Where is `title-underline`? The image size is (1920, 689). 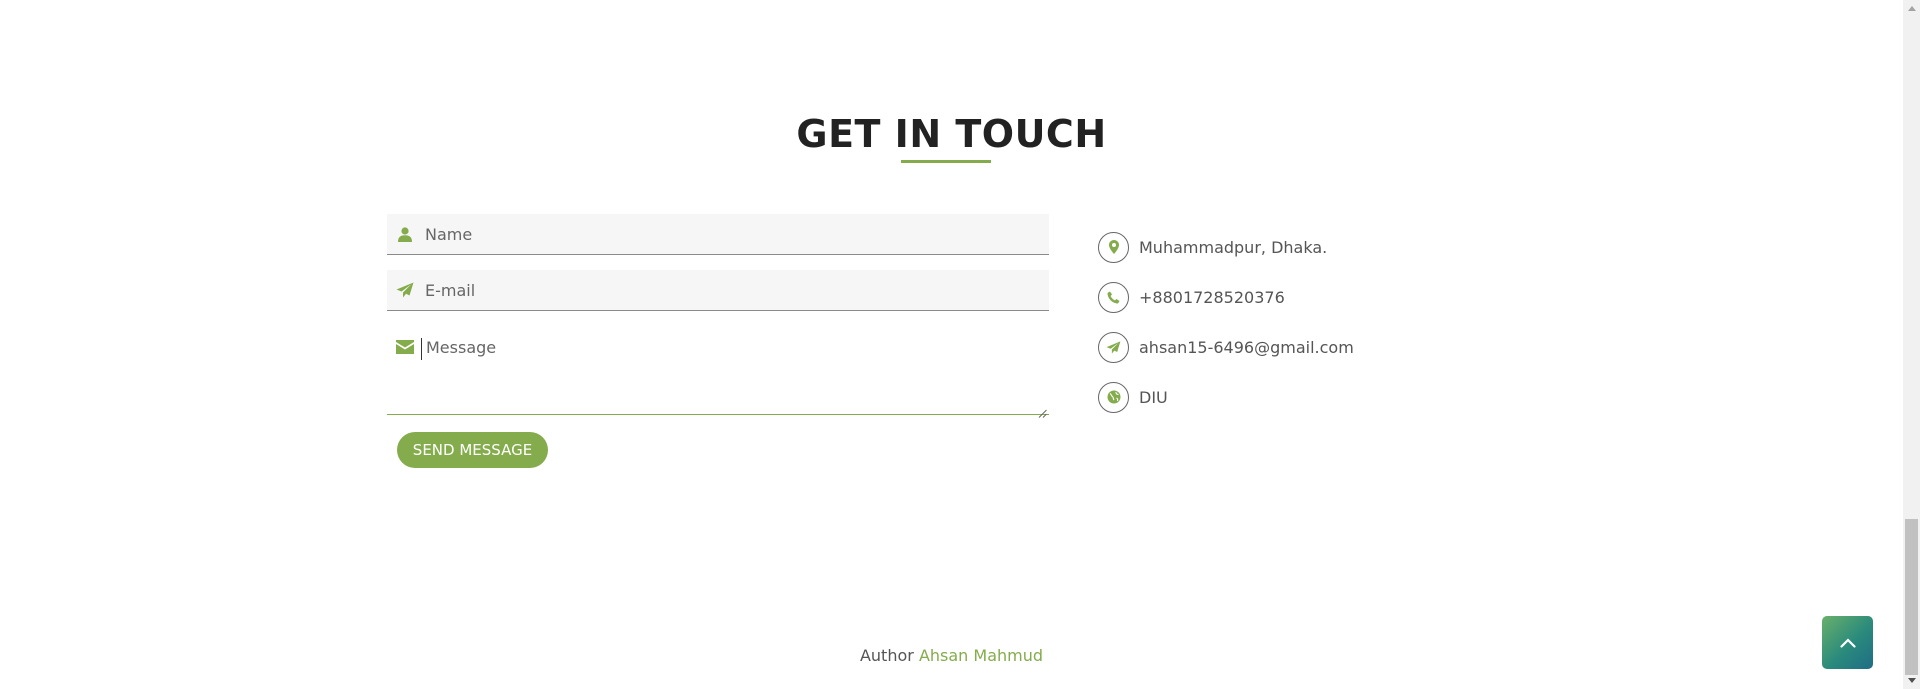
title-underline is located at coordinates (946, 161).